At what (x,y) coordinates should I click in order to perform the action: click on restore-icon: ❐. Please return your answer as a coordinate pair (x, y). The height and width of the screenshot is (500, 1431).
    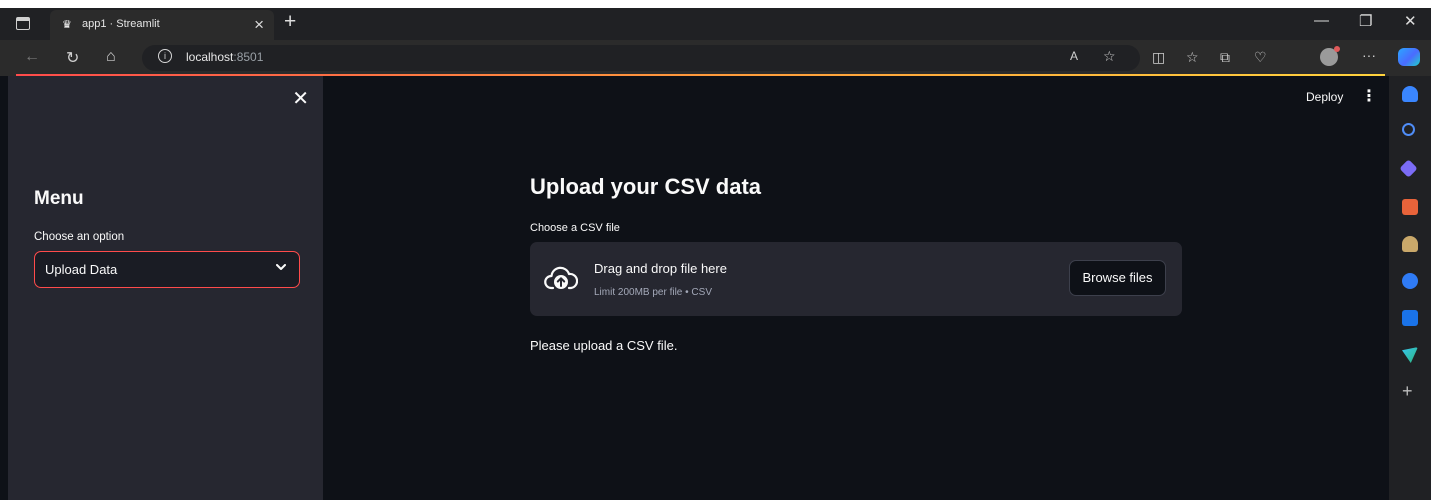
    Looking at the image, I should click on (1365, 21).